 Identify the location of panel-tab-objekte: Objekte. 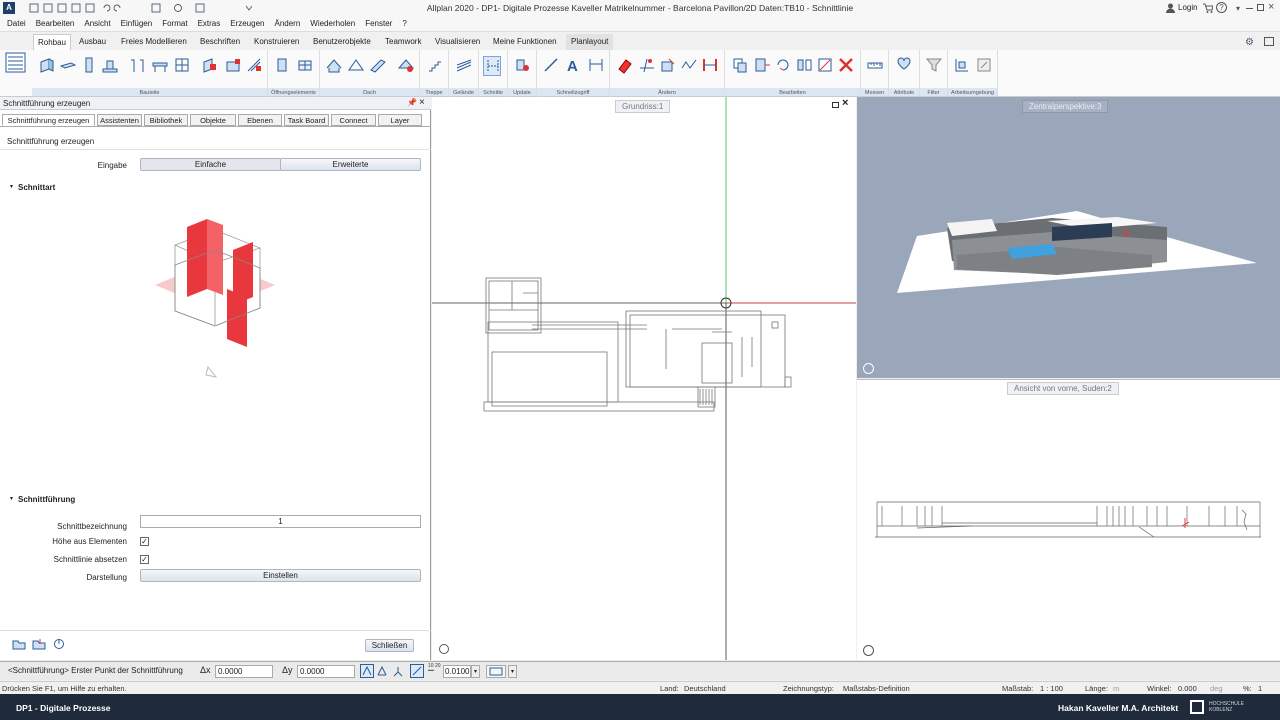
(213, 120).